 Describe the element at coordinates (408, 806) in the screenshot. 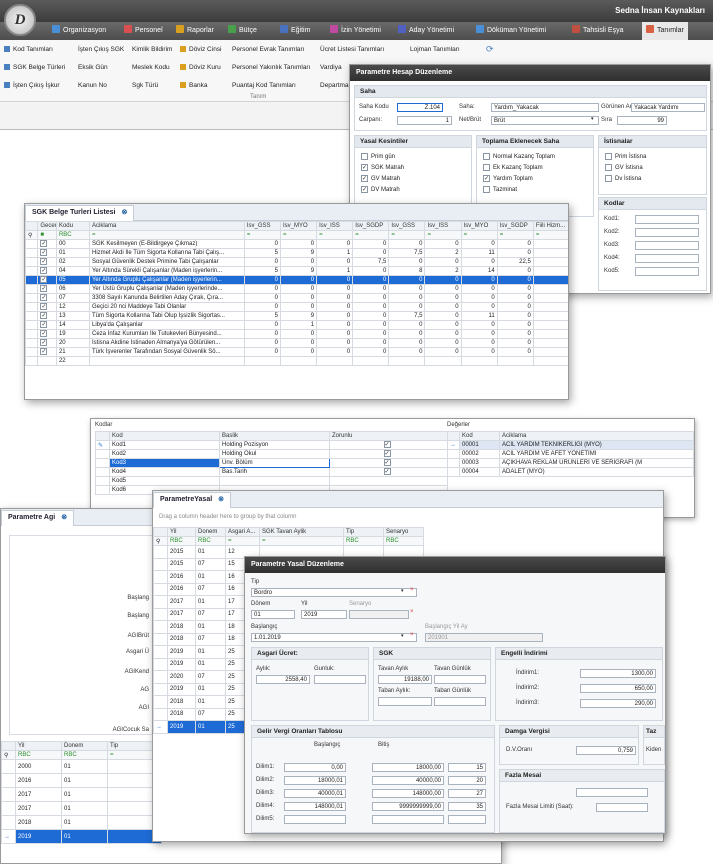

I see `dilim-bitis: 9999999999,00` at that location.